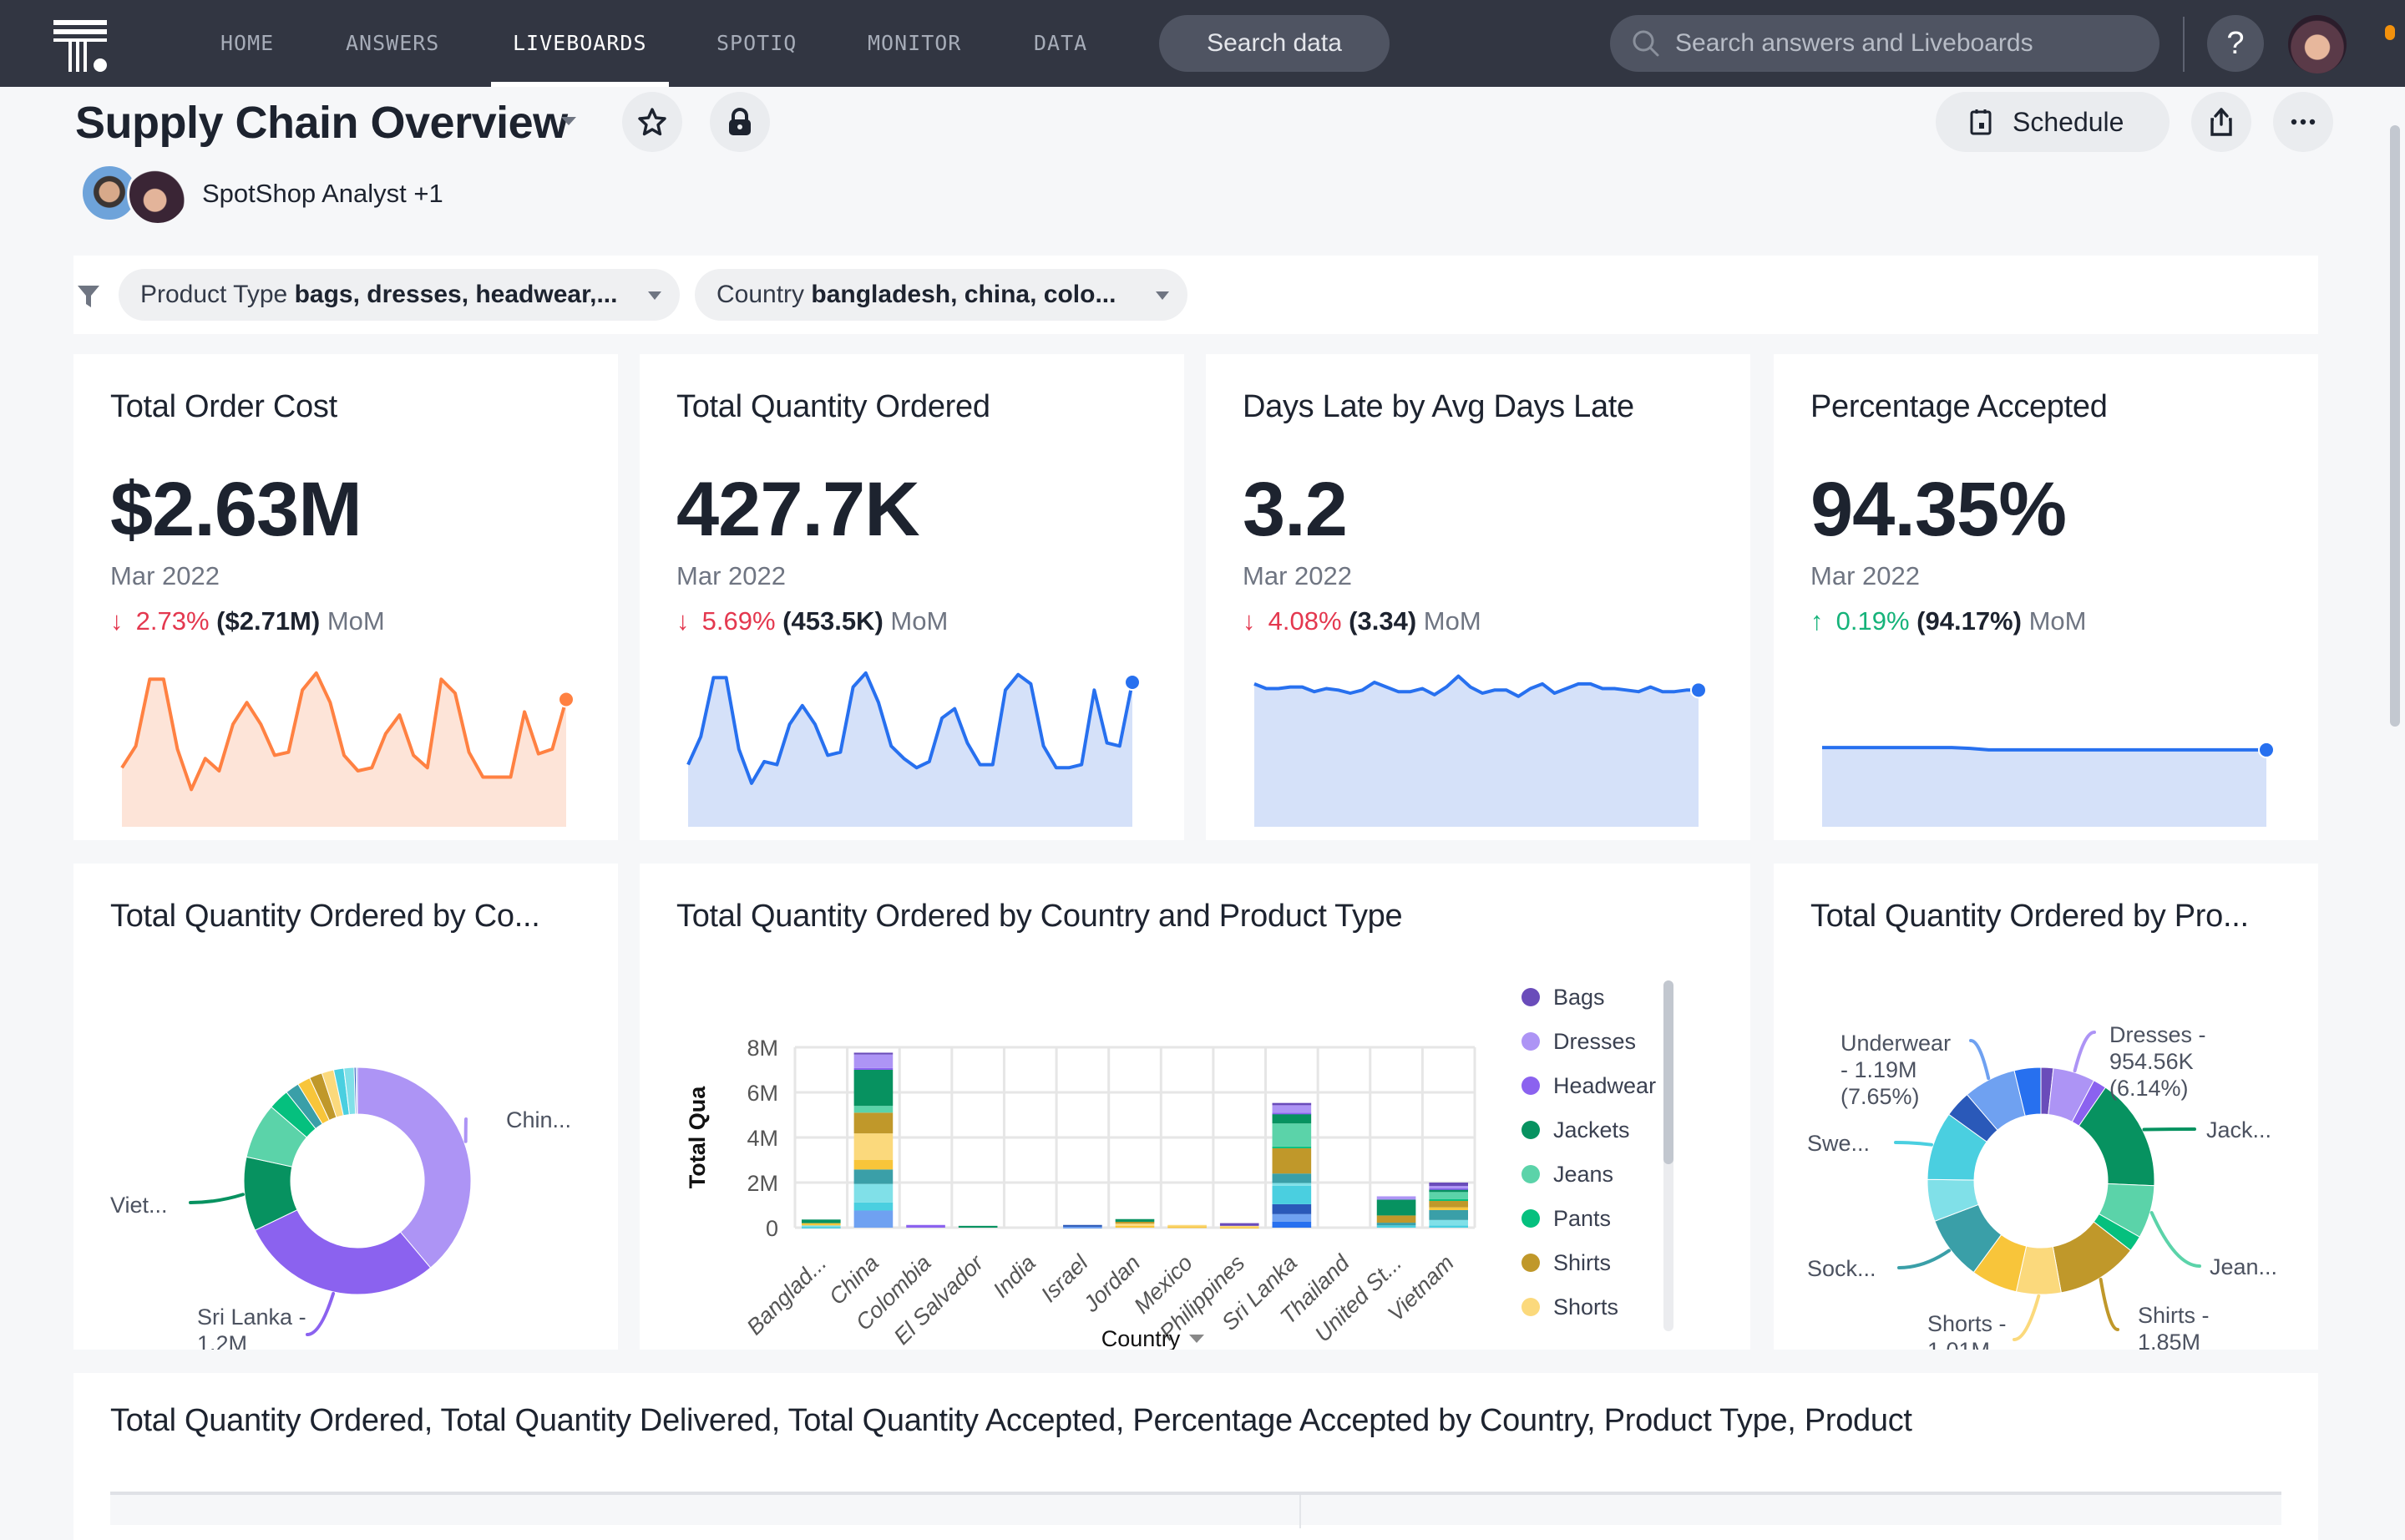 The image size is (2405, 1540). What do you see at coordinates (1561, 997) in the screenshot?
I see `legend-item-bags: Bags` at bounding box center [1561, 997].